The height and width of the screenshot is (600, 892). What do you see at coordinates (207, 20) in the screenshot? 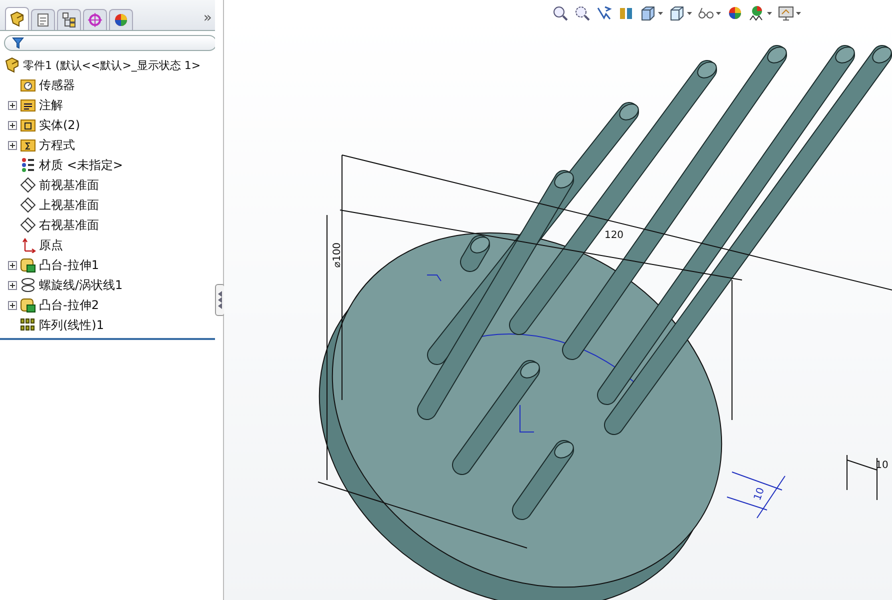
I see `more-tabs-button: »` at bounding box center [207, 20].